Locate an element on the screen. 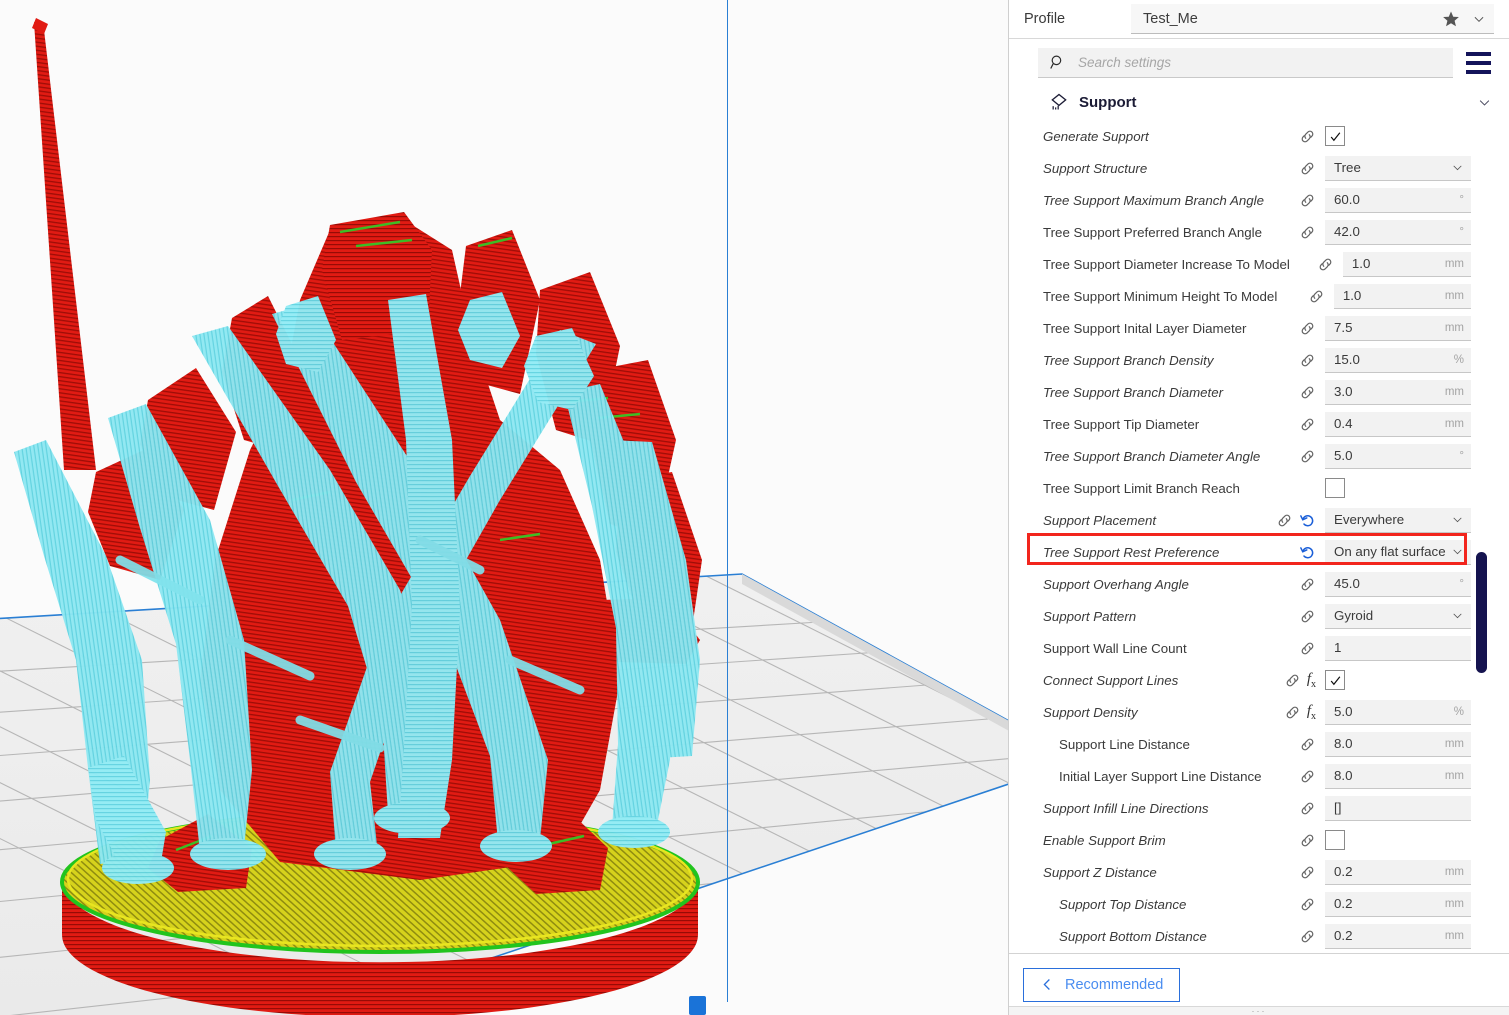 The image size is (1509, 1015). setting-input: 5.0 ° is located at coordinates (1398, 456).